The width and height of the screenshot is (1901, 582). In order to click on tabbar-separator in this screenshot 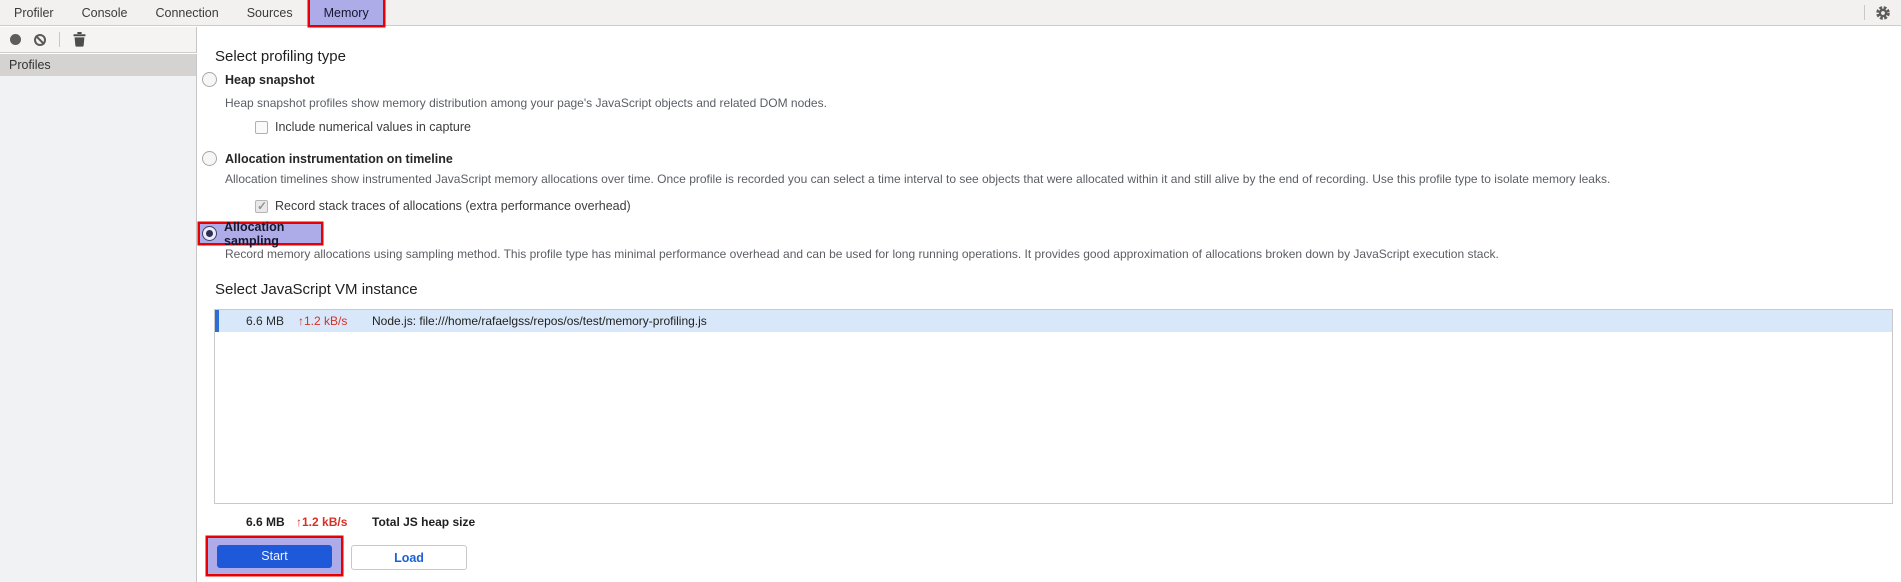, I will do `click(1864, 12)`.